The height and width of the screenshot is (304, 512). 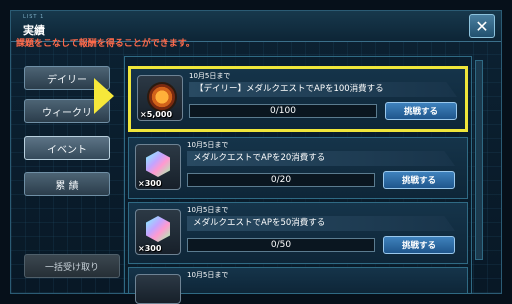 I want to click on progress-text: 0/50, so click(x=281, y=245).